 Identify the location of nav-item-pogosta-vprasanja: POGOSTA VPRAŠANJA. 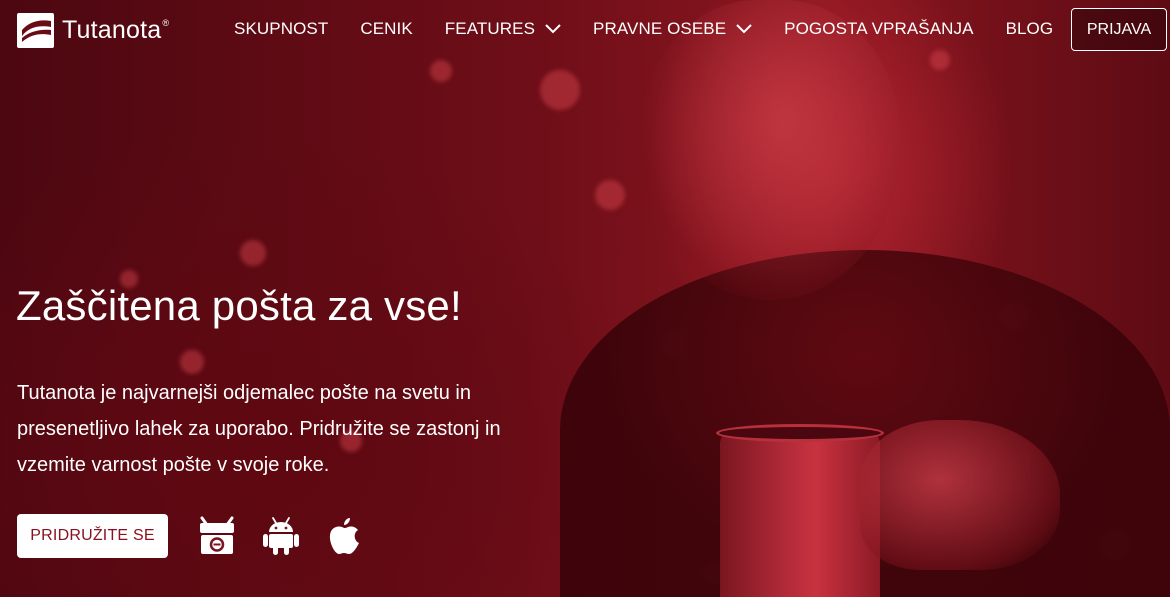
(878, 29).